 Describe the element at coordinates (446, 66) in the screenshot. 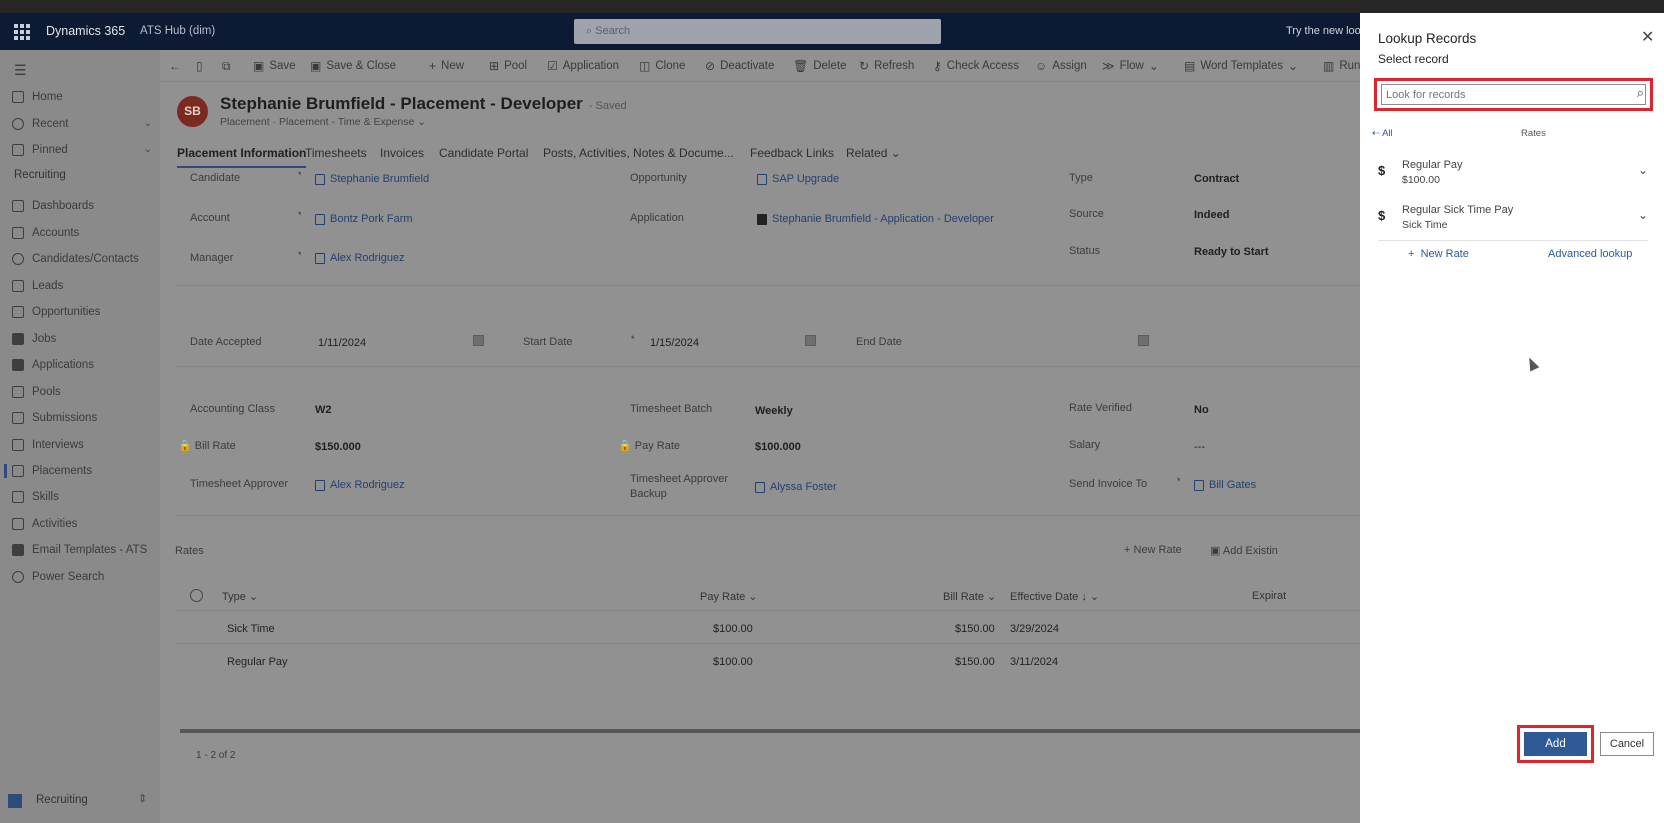

I see `new-button: + New` at that location.